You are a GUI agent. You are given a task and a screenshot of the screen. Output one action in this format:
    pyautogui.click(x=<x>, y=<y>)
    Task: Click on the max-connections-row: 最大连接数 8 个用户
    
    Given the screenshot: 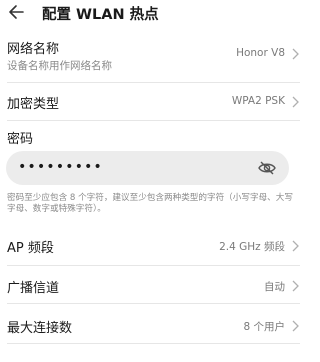 What is the action you would take?
    pyautogui.click(x=153, y=325)
    